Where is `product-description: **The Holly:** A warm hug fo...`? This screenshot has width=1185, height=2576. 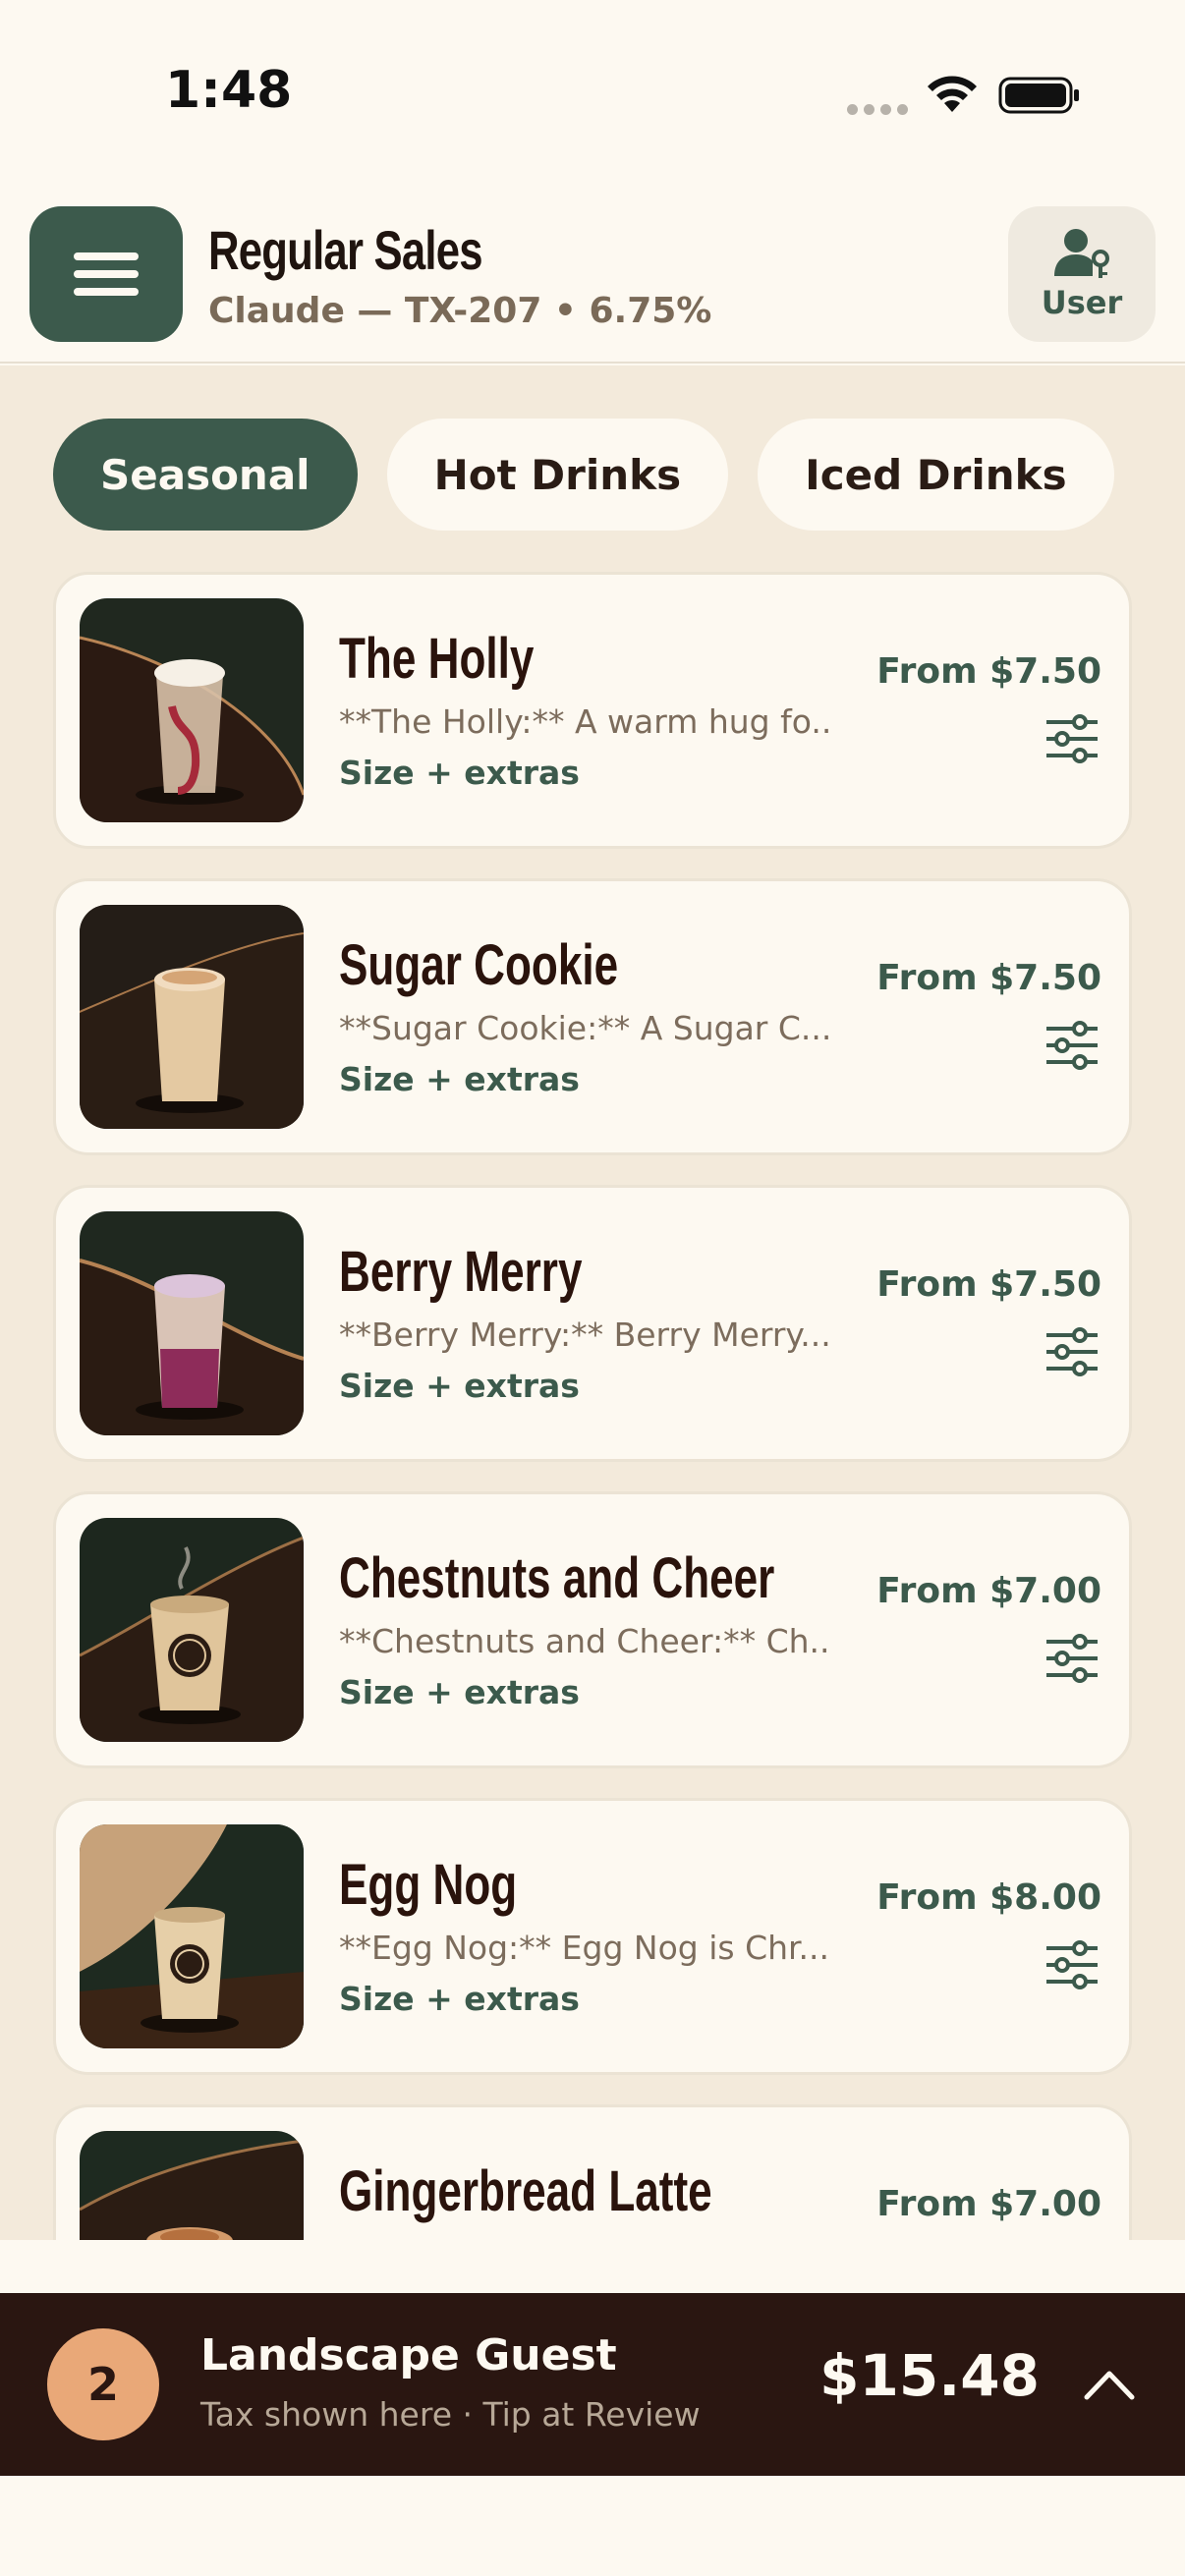
product-description: **The Holly:** A warm hug fo... is located at coordinates (585, 721).